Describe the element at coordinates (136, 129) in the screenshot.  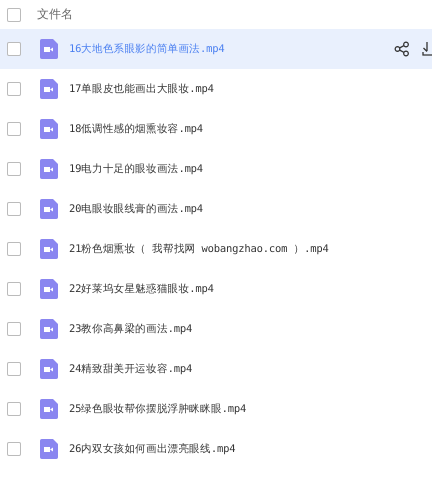
I see `file-name: 18低调性感的烟熏妆容.mp4` at that location.